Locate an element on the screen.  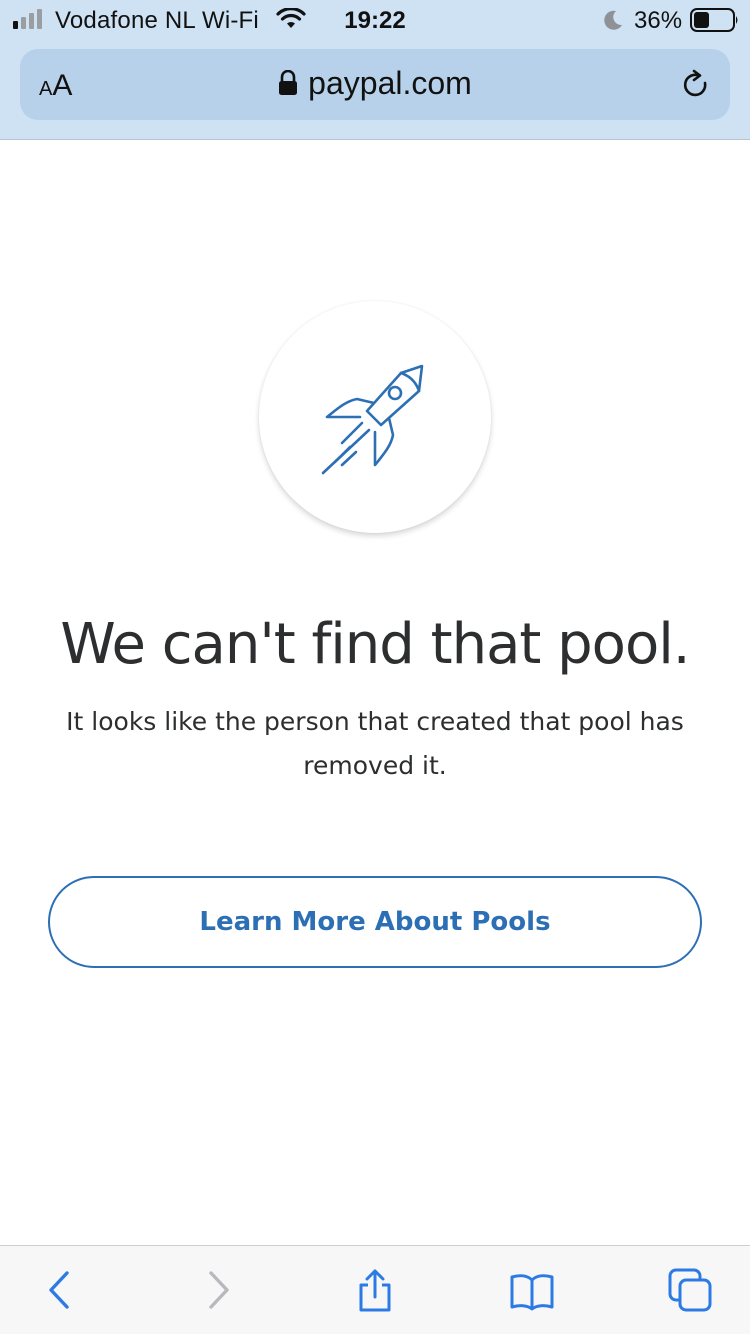
share-icon is located at coordinates (375, 1290).